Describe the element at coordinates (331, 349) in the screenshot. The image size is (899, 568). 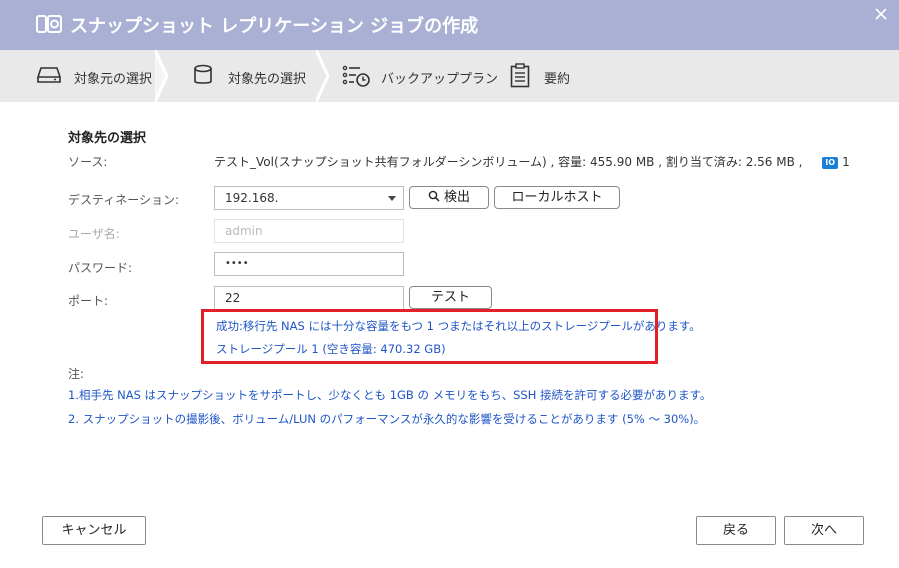
I see `result-pool-text: ストレージプール 1 (空き容量: 470.32 GB)` at that location.